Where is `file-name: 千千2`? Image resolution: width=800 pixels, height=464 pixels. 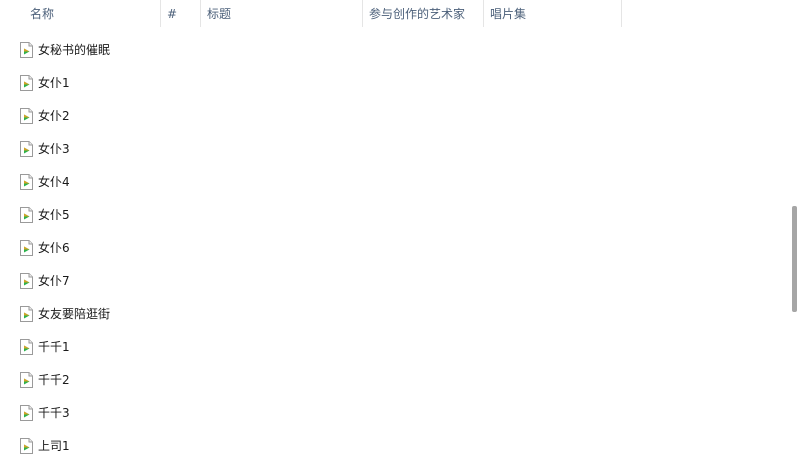
file-name: 千千2 is located at coordinates (54, 380).